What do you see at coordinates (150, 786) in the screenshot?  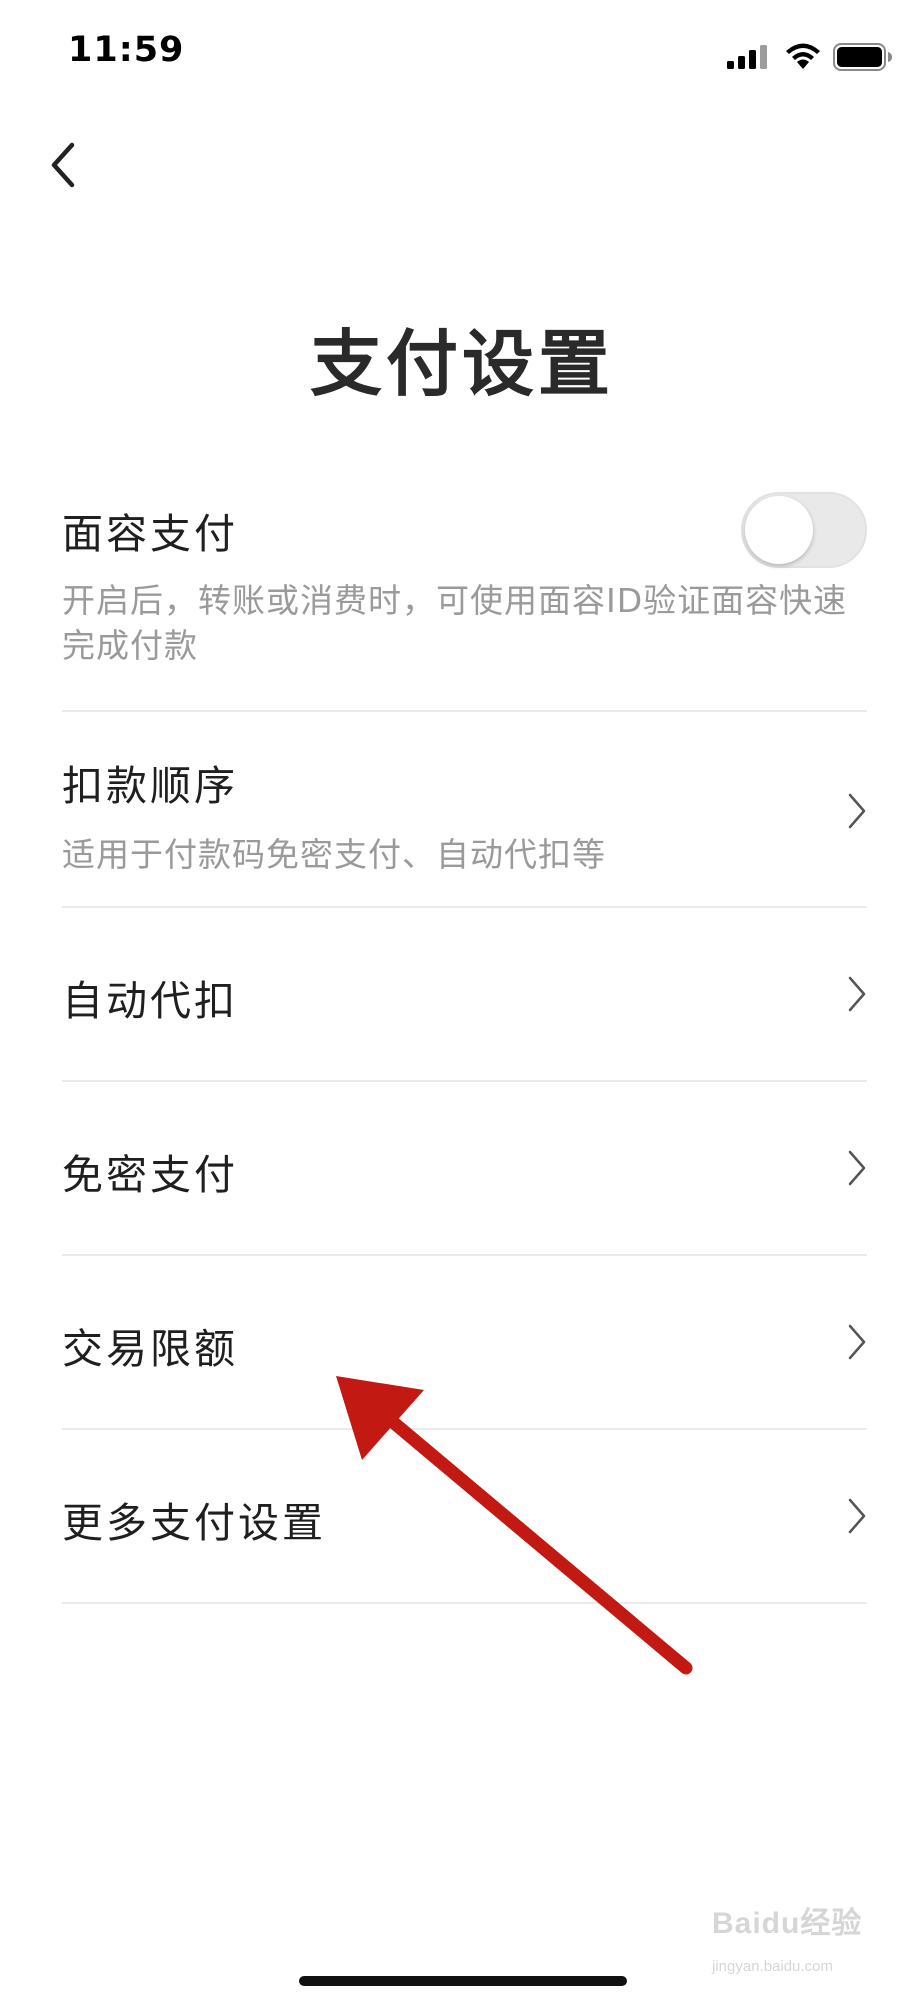 I see `settings-row-title: 扣款顺序` at bounding box center [150, 786].